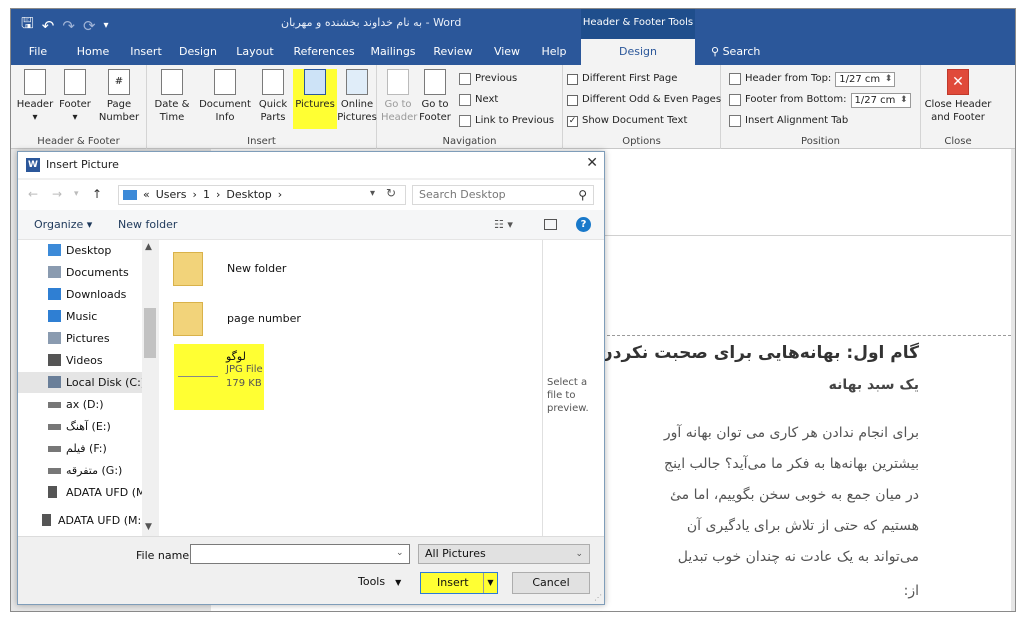 The image size is (1024, 624). What do you see at coordinates (225, 96) in the screenshot?
I see `document-info-button: Document Info` at bounding box center [225, 96].